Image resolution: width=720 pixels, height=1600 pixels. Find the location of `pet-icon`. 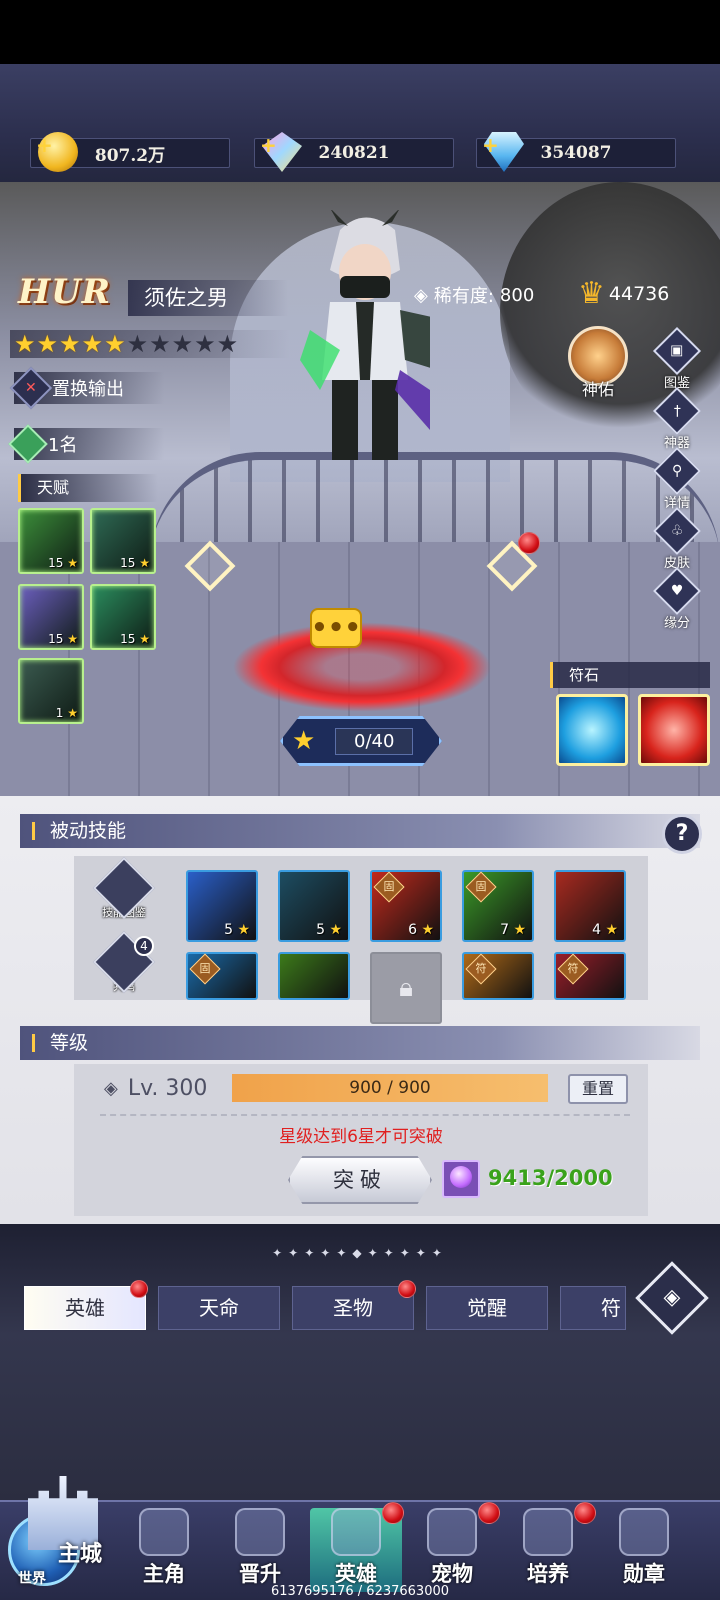

pet-icon is located at coordinates (452, 1532).